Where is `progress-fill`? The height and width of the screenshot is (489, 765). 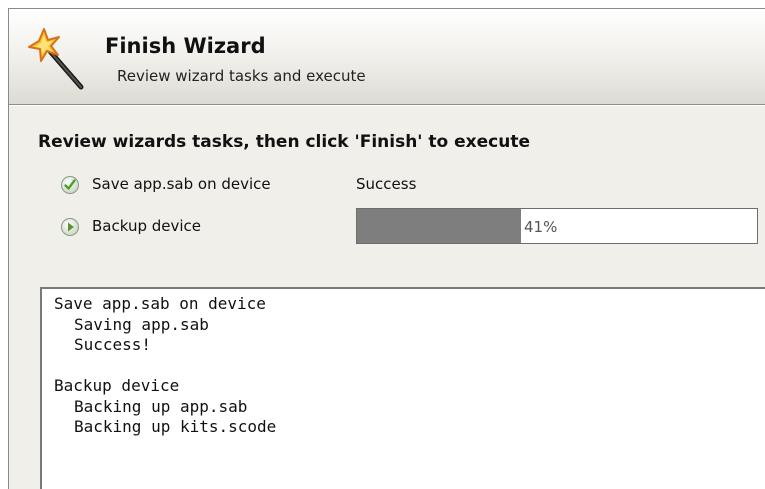
progress-fill is located at coordinates (439, 226).